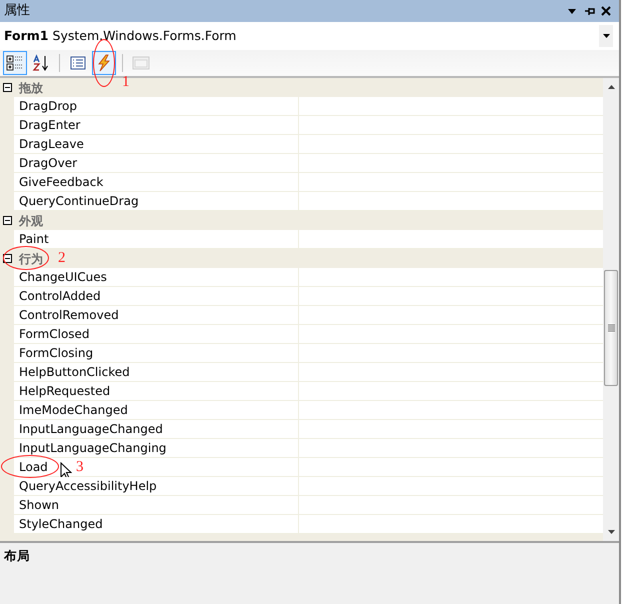  I want to click on scrollbar-thumb, so click(611, 328).